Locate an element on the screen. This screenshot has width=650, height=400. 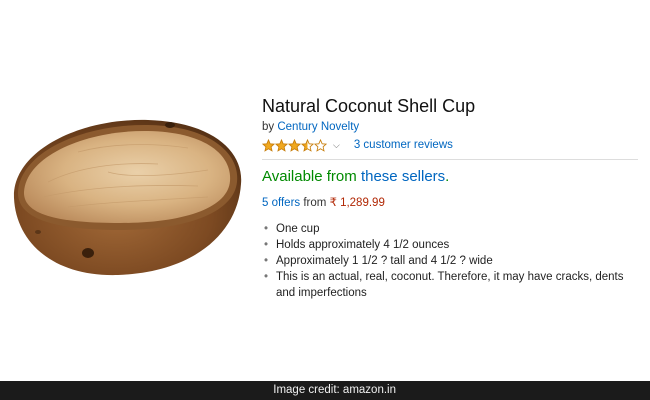
offers-from: from is located at coordinates (315, 203).